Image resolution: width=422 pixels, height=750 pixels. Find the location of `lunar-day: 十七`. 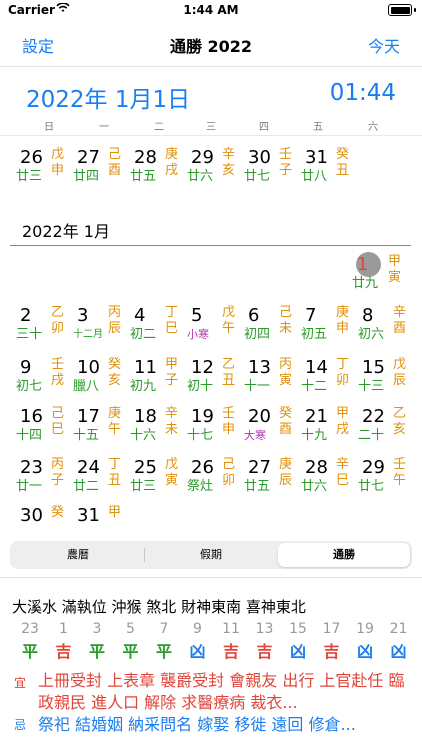

lunar-day: 十七 is located at coordinates (200, 435).